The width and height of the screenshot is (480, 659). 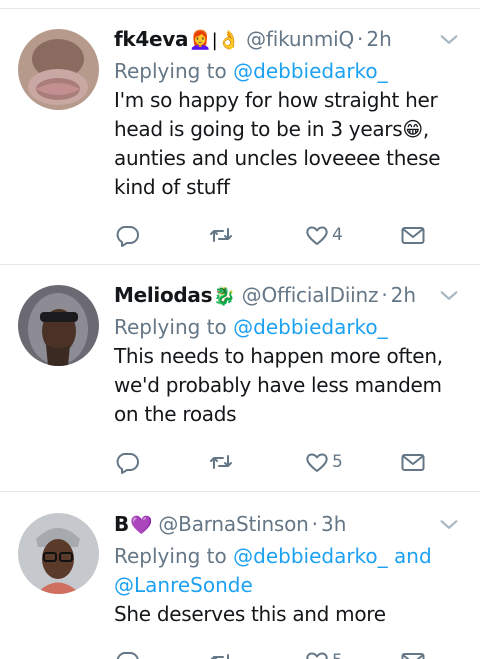 What do you see at coordinates (151, 39) in the screenshot?
I see `display-name: fk4eva` at bounding box center [151, 39].